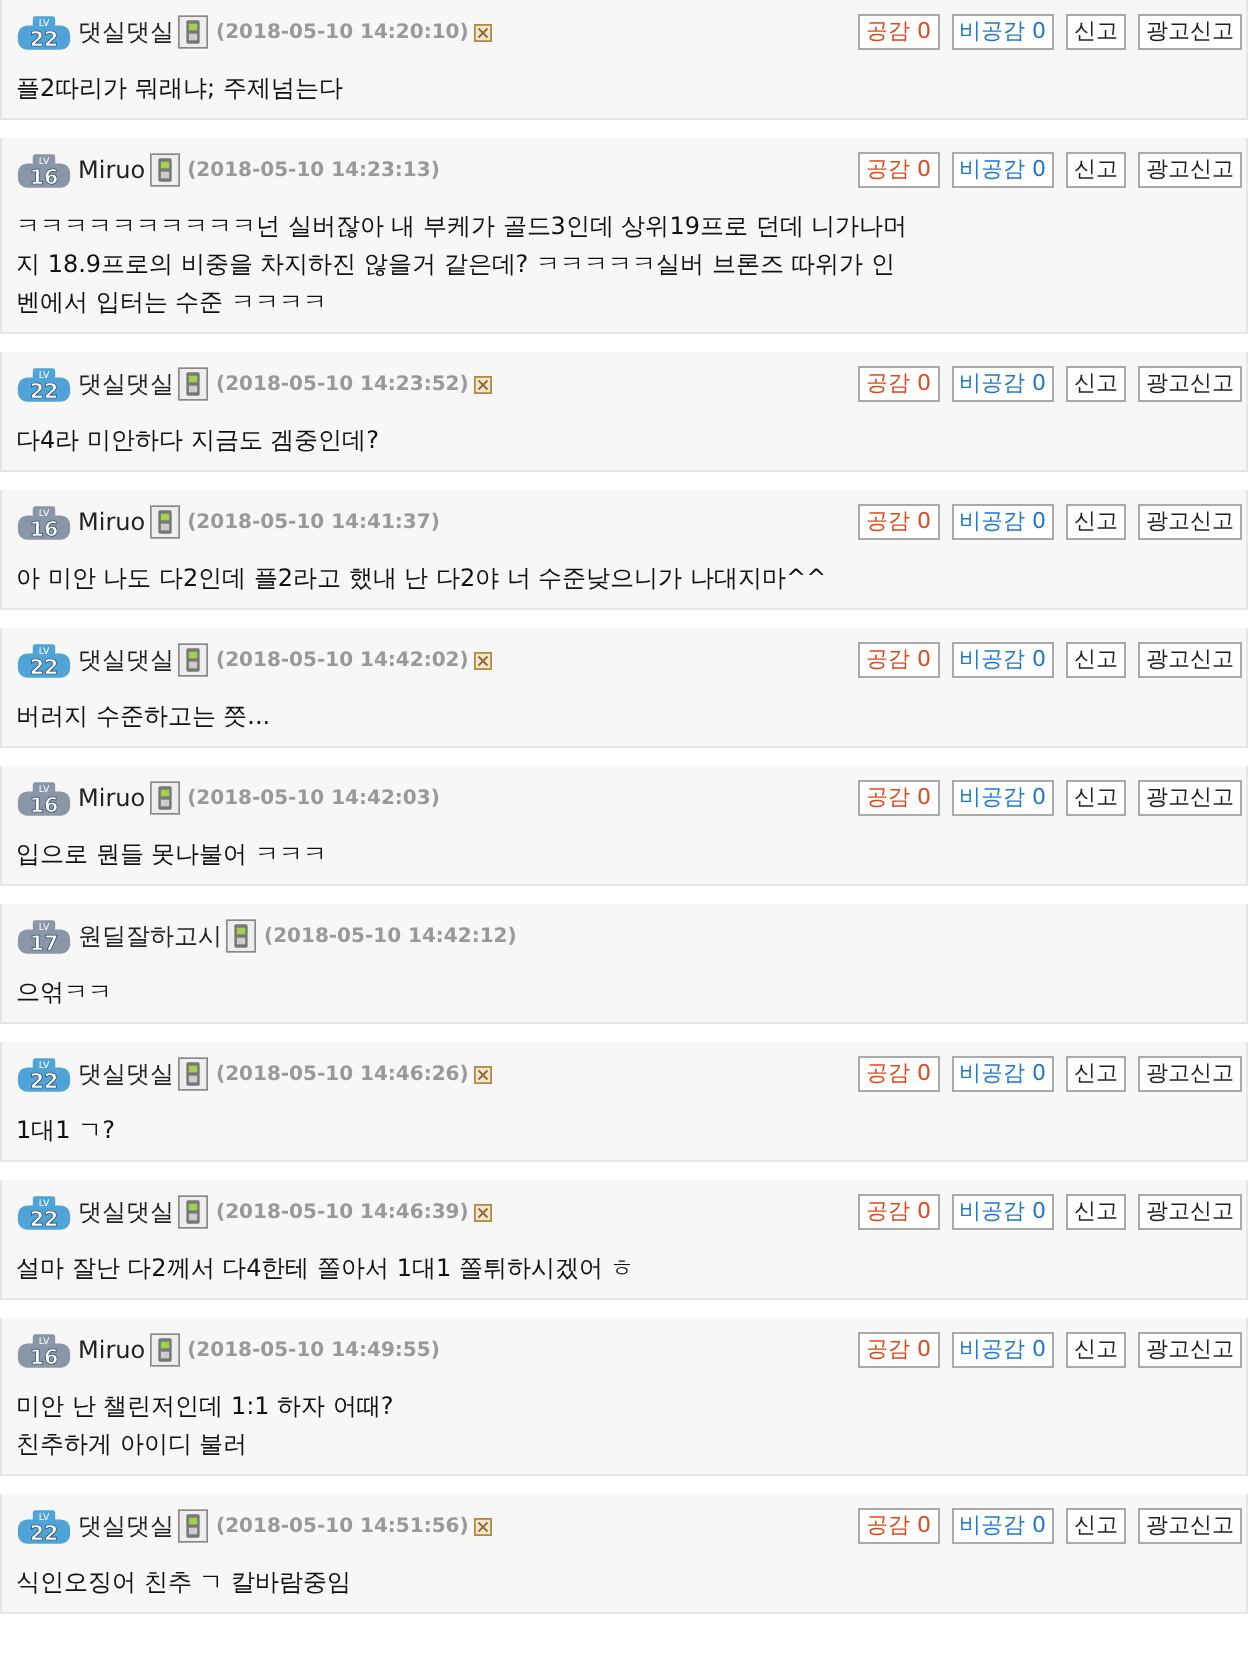 The height and width of the screenshot is (1668, 1252). I want to click on comment-text: 다4라 미안하다 지금도 겜중인데?, so click(198, 441).